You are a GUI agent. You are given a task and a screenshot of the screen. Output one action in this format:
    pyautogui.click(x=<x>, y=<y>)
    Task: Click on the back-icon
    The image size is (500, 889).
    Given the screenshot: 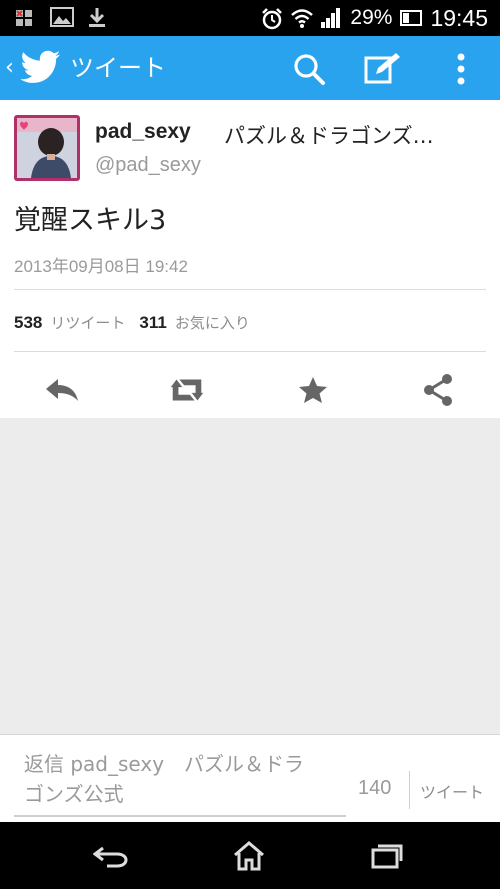 What is the action you would take?
    pyautogui.click(x=110, y=857)
    